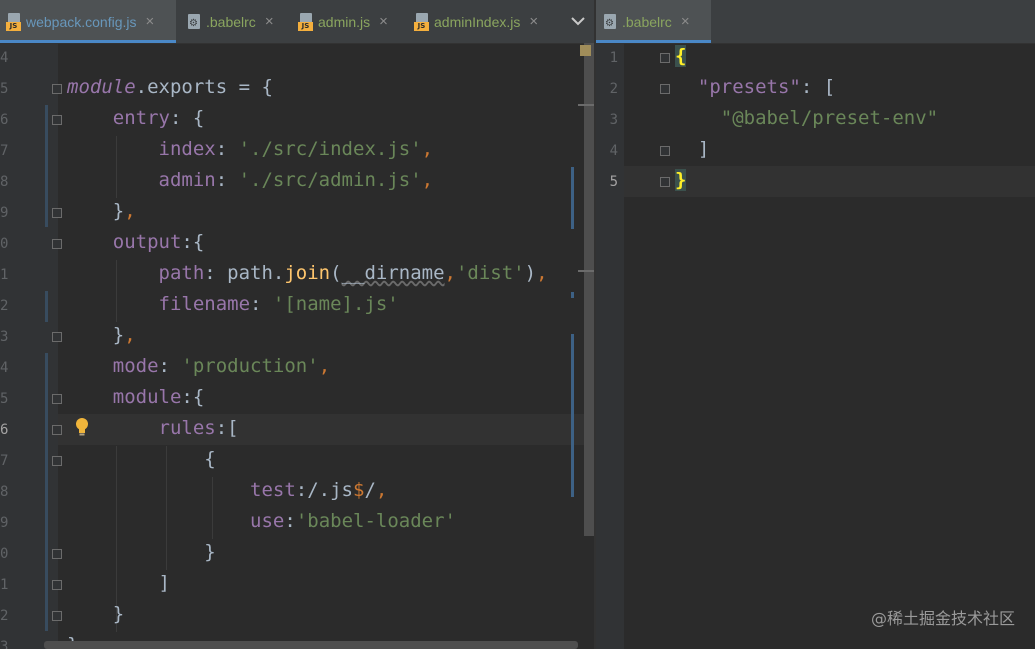  Describe the element at coordinates (311, 645) in the screenshot. I see `horizontal-scrollbar` at that location.